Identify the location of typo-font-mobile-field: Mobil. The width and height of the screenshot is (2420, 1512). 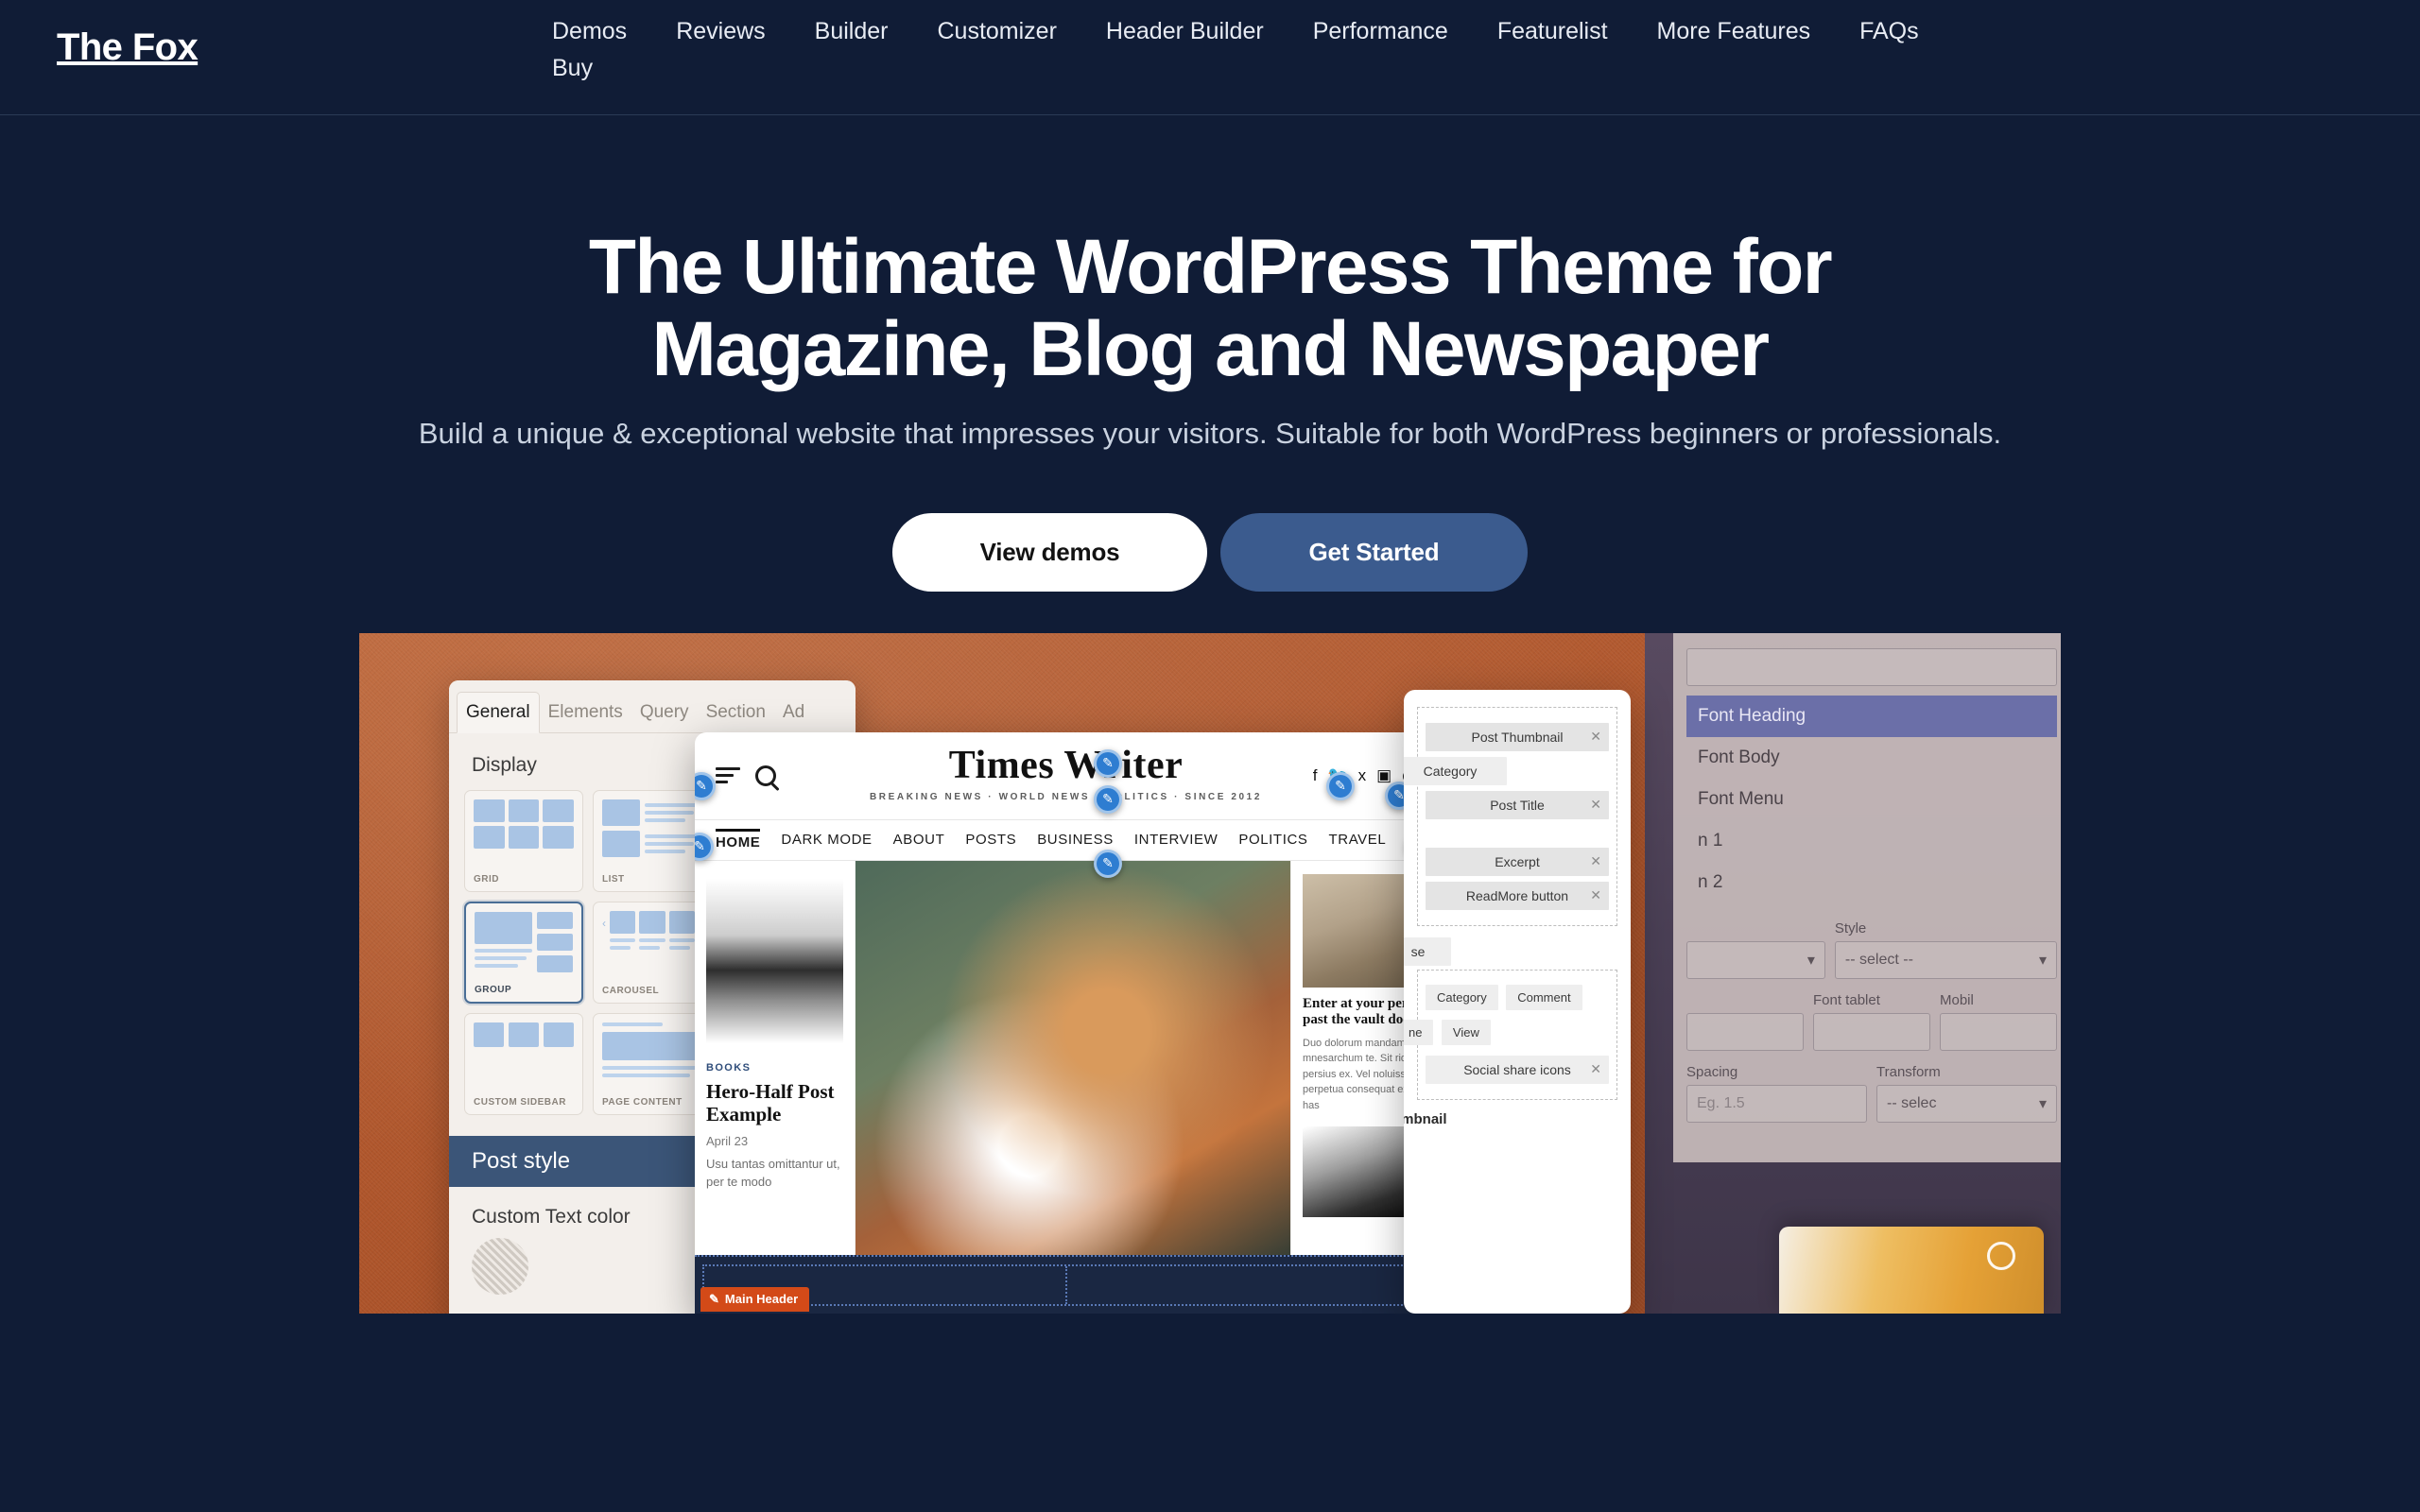
(1998, 1021).